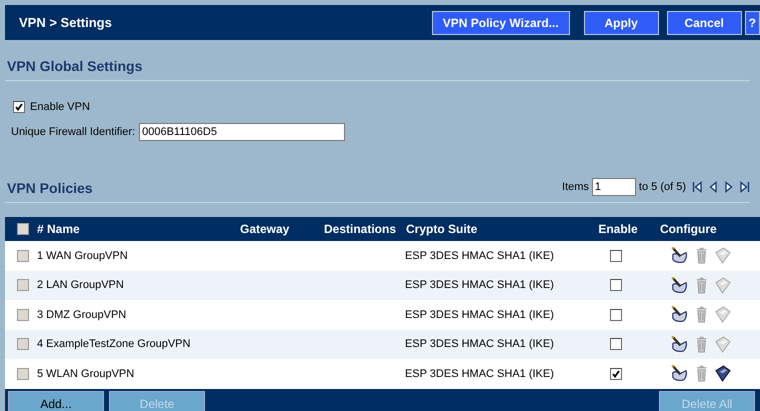  Describe the element at coordinates (50, 188) in the screenshot. I see `section-title: VPN Policies` at that location.